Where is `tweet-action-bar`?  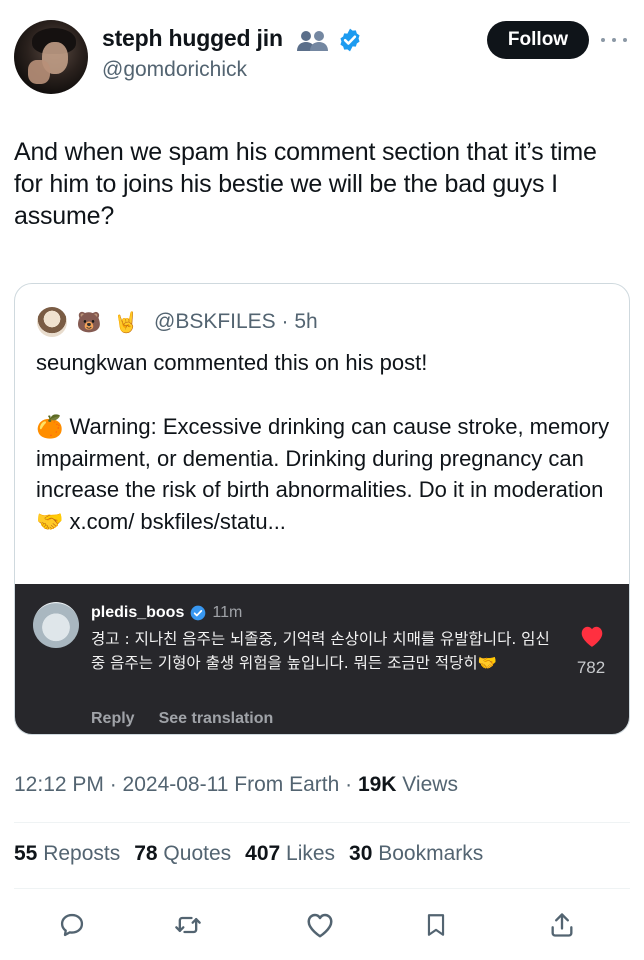
tweet-action-bar is located at coordinates (322, 927).